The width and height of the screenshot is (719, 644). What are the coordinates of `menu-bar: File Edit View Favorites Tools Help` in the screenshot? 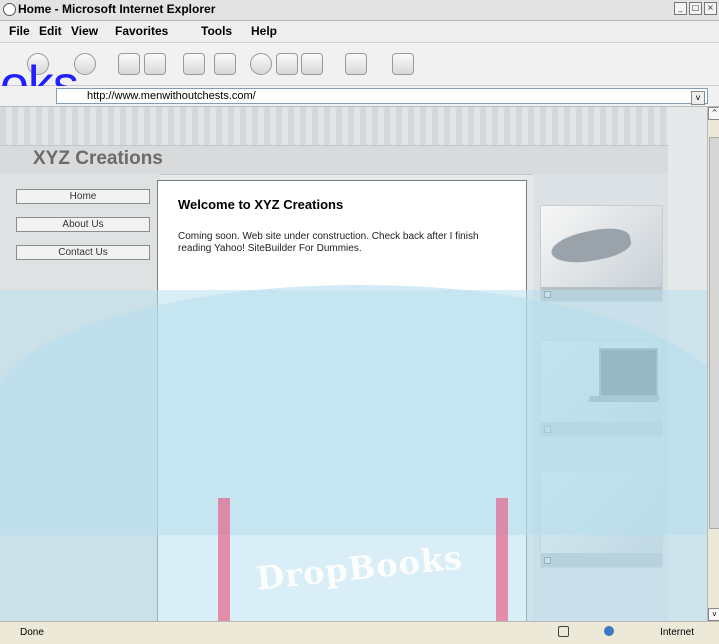 It's located at (359, 32).